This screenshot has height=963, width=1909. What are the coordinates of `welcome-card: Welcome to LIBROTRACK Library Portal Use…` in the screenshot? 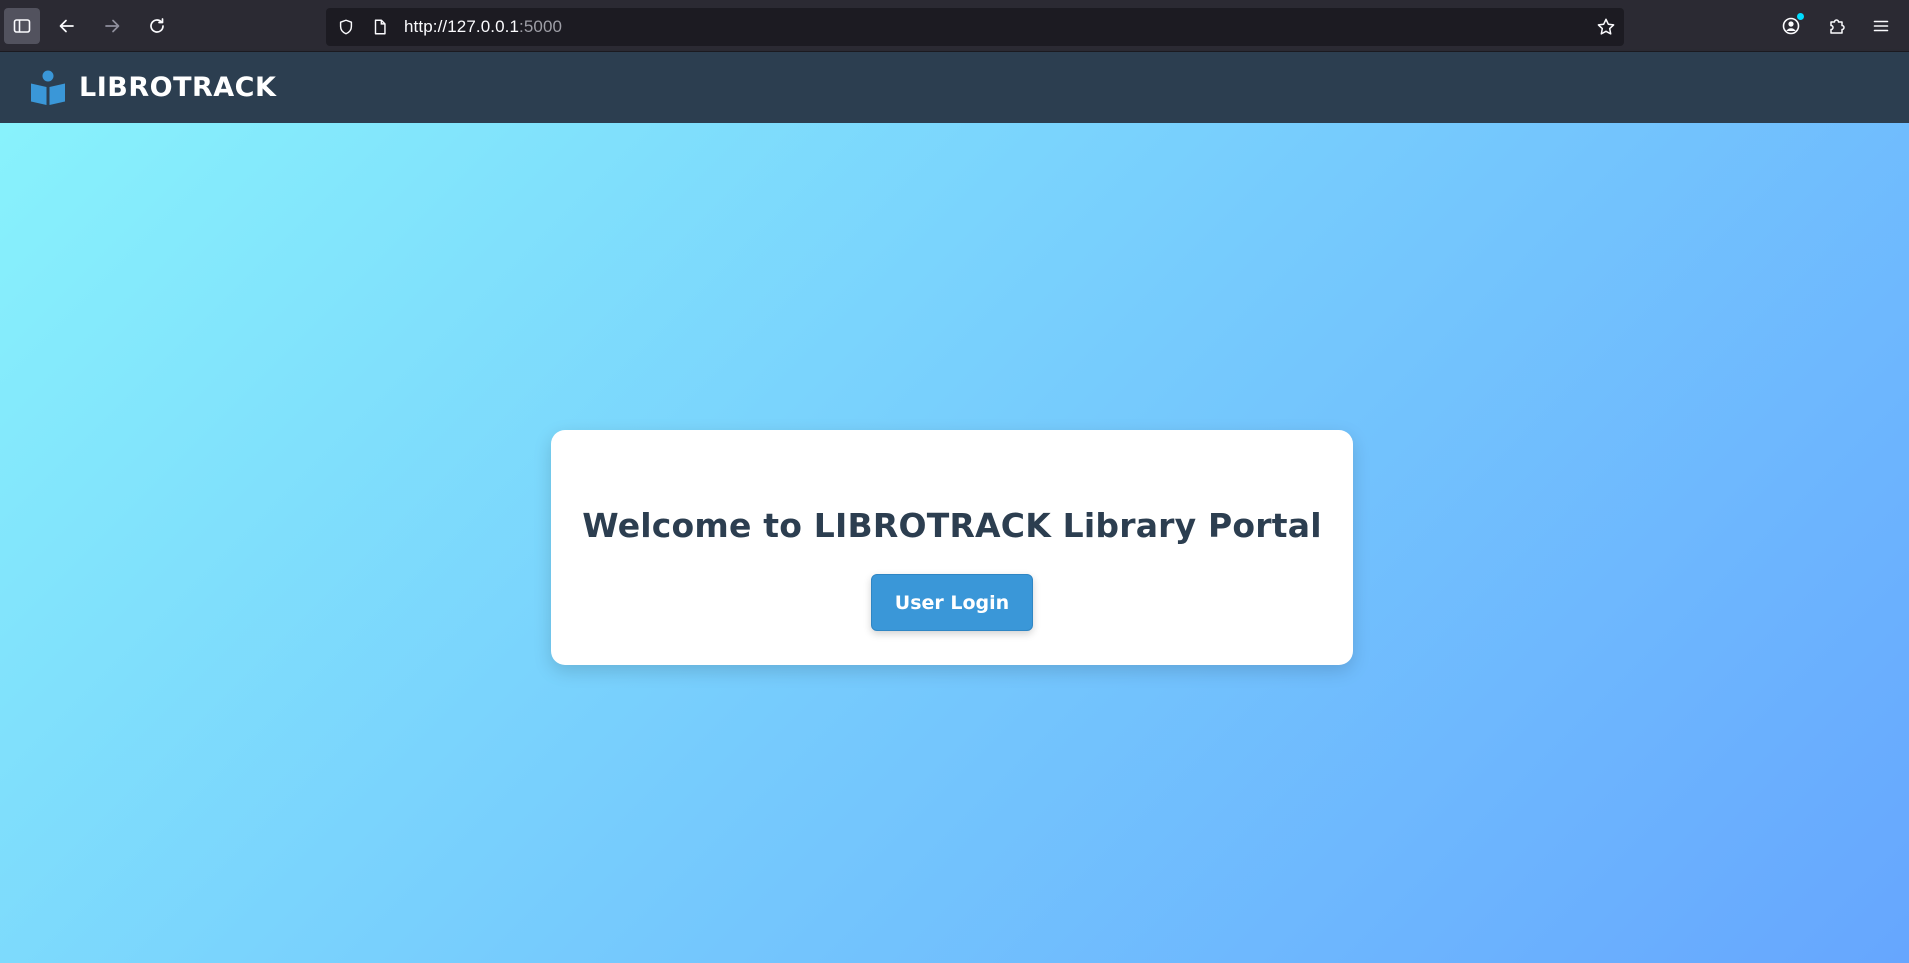 It's located at (952, 547).